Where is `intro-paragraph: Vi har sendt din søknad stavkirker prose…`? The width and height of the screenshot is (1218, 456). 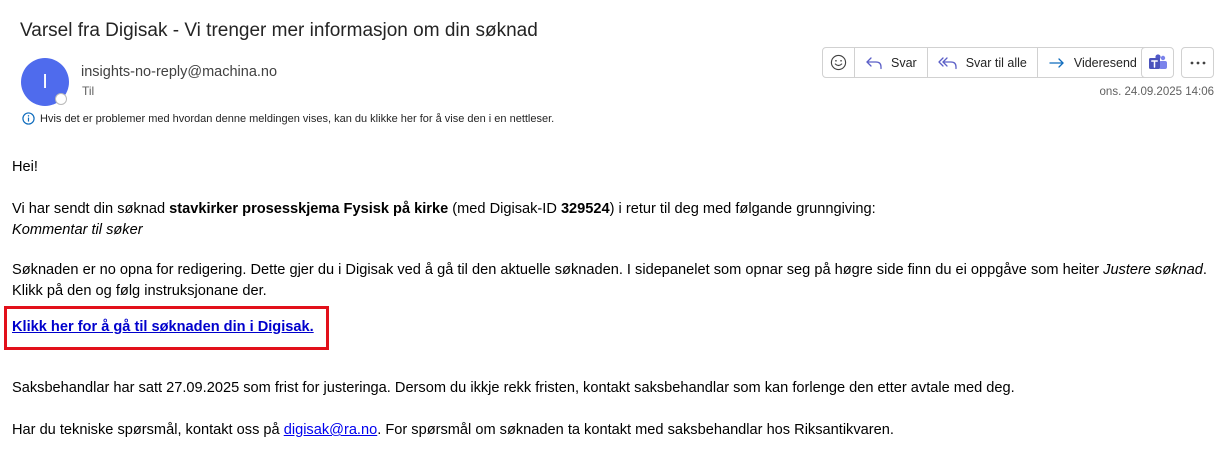
intro-paragraph: Vi har sendt din søknad stavkirker prose… is located at coordinates (614, 220).